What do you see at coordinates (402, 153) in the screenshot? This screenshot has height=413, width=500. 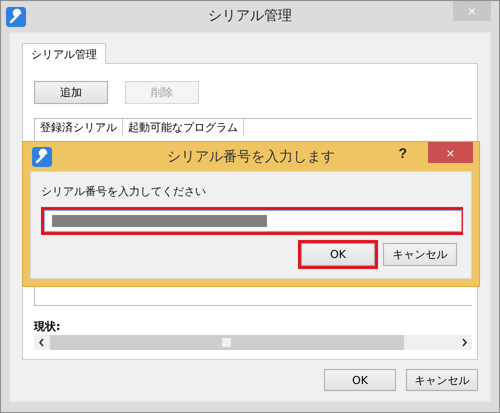 I see `help-button: ?` at bounding box center [402, 153].